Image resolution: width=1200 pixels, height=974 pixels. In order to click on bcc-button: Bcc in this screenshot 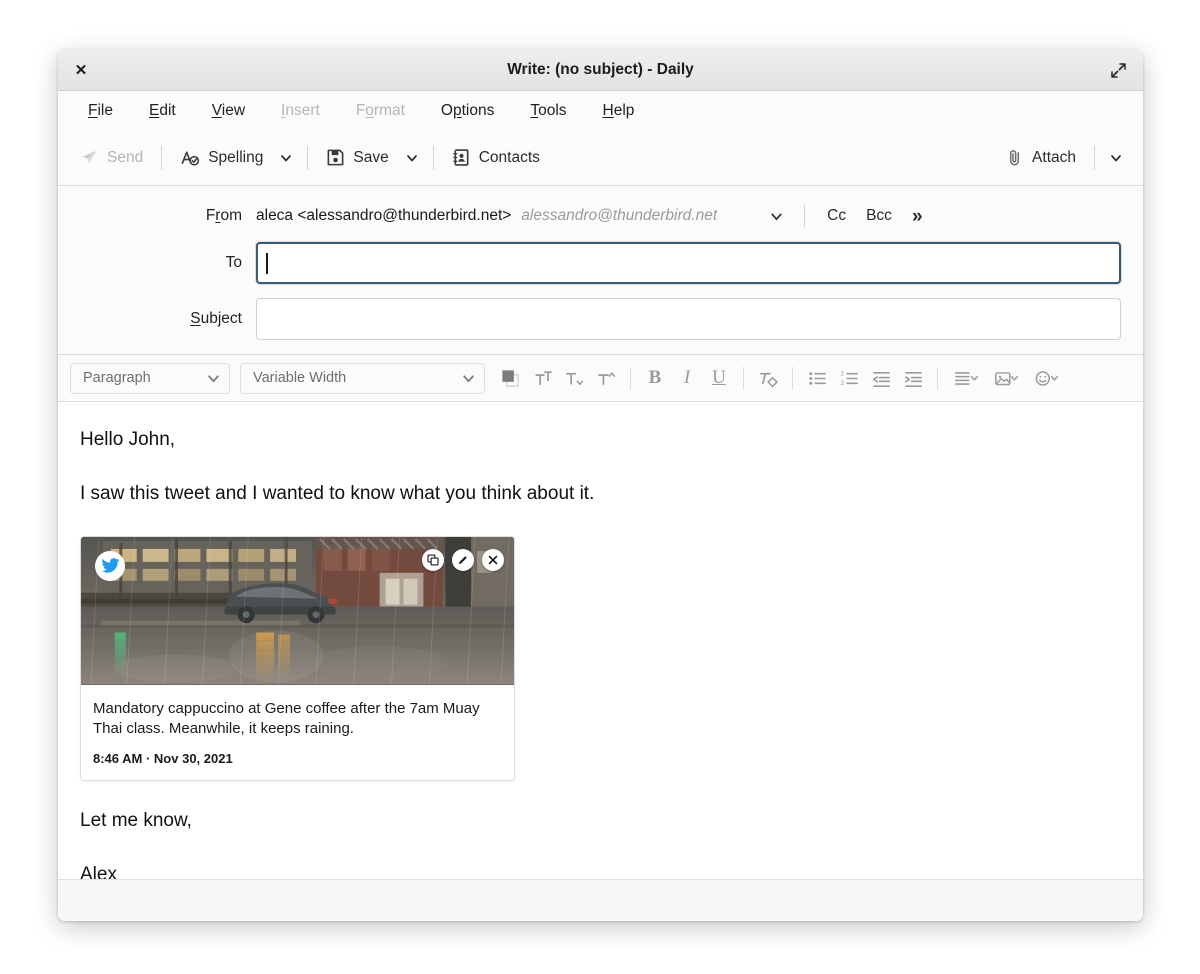, I will do `click(879, 216)`.